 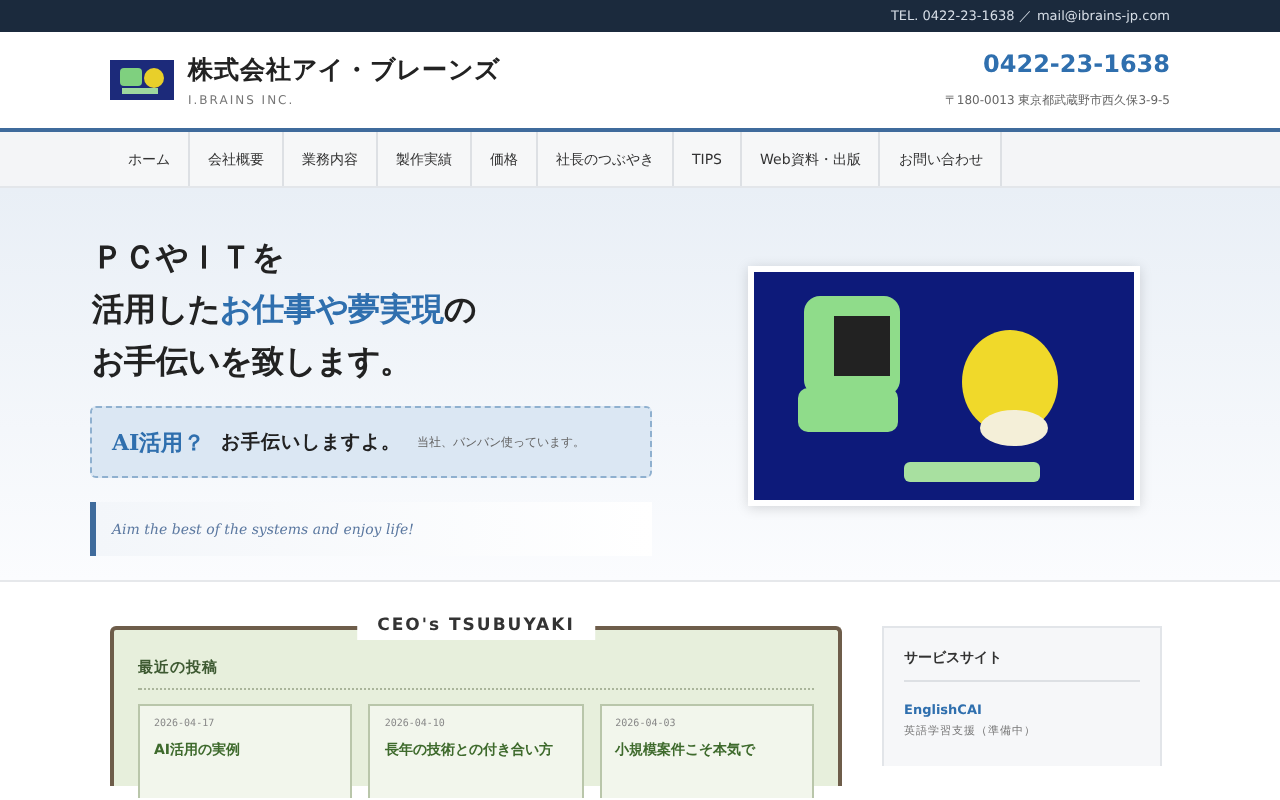 I want to click on hero-headline: ＰＣやＩＴを 活用したお仕事や夢実現の お手伝いを致します。, so click(x=284, y=310).